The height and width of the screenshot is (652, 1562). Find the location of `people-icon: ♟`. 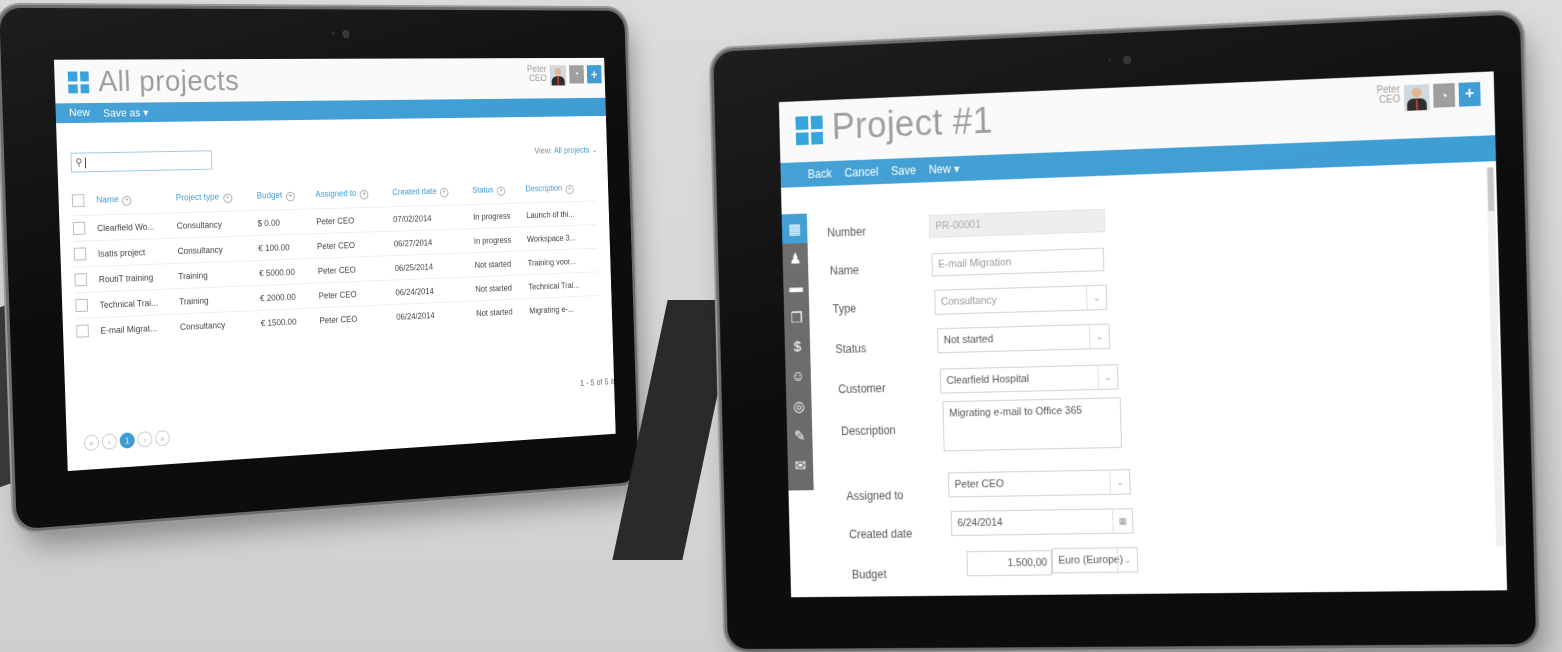

people-icon: ♟ is located at coordinates (795, 258).